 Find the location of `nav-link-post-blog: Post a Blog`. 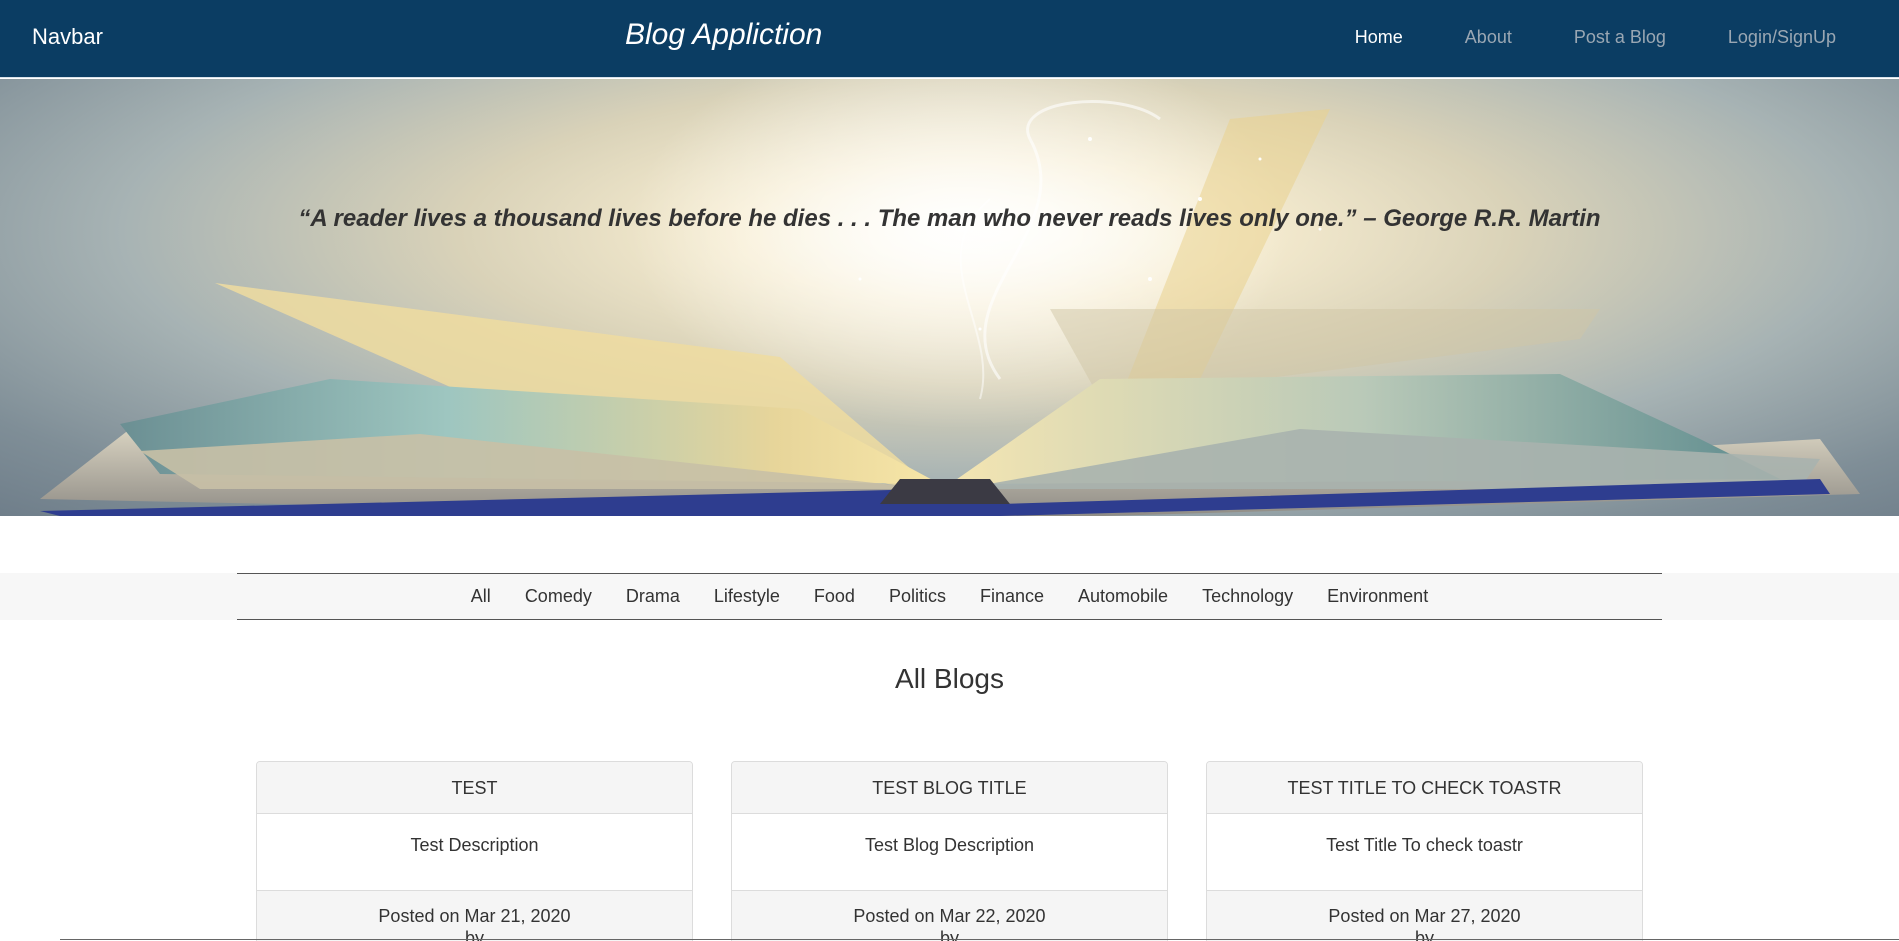

nav-link-post-blog: Post a Blog is located at coordinates (1620, 37).